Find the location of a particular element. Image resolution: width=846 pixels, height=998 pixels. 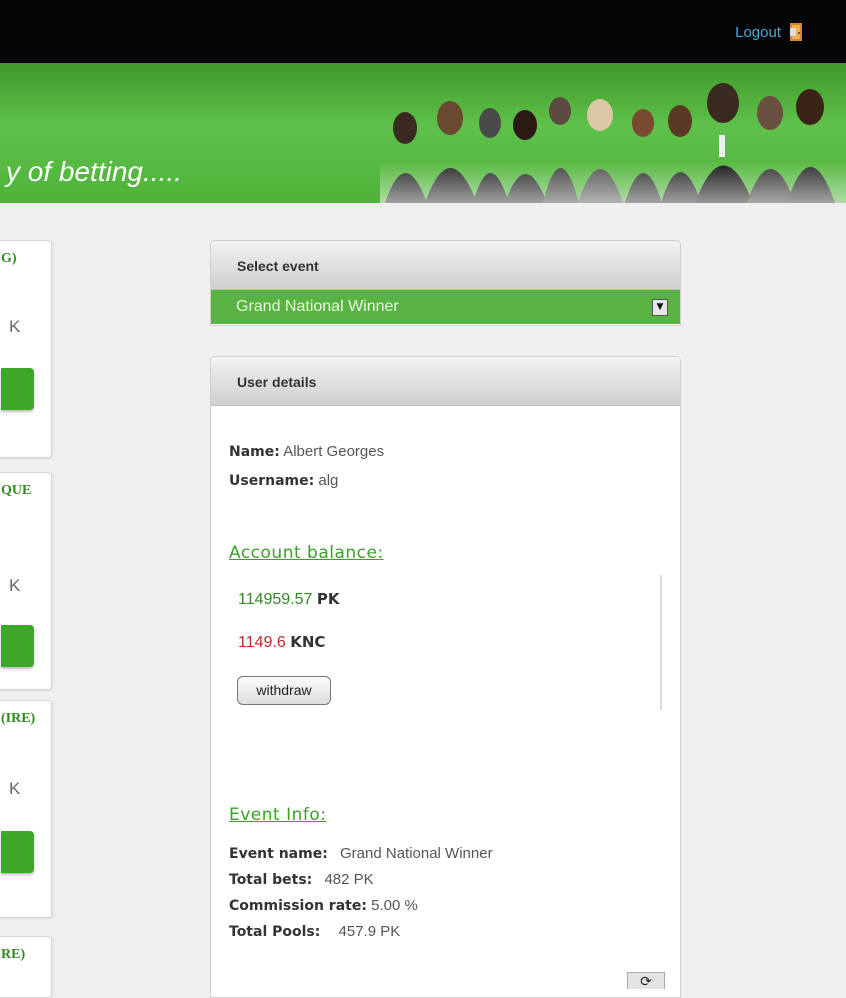

left-card-title: G) is located at coordinates (9, 258).